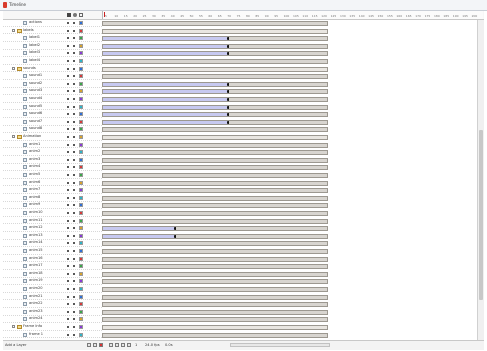 The image size is (487, 351). What do you see at coordinates (36, 311) in the screenshot?
I see `layer-name: anim23` at bounding box center [36, 311].